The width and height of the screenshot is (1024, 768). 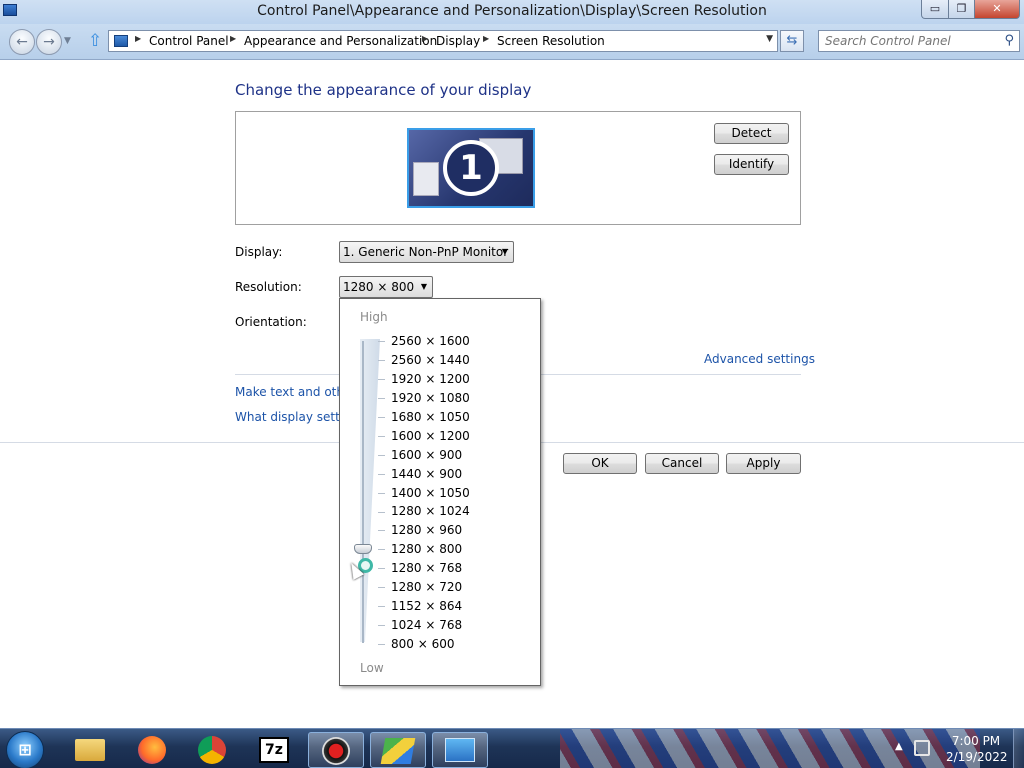 I want to click on breadcrumb-control-panel: Control Panel, so click(x=189, y=41).